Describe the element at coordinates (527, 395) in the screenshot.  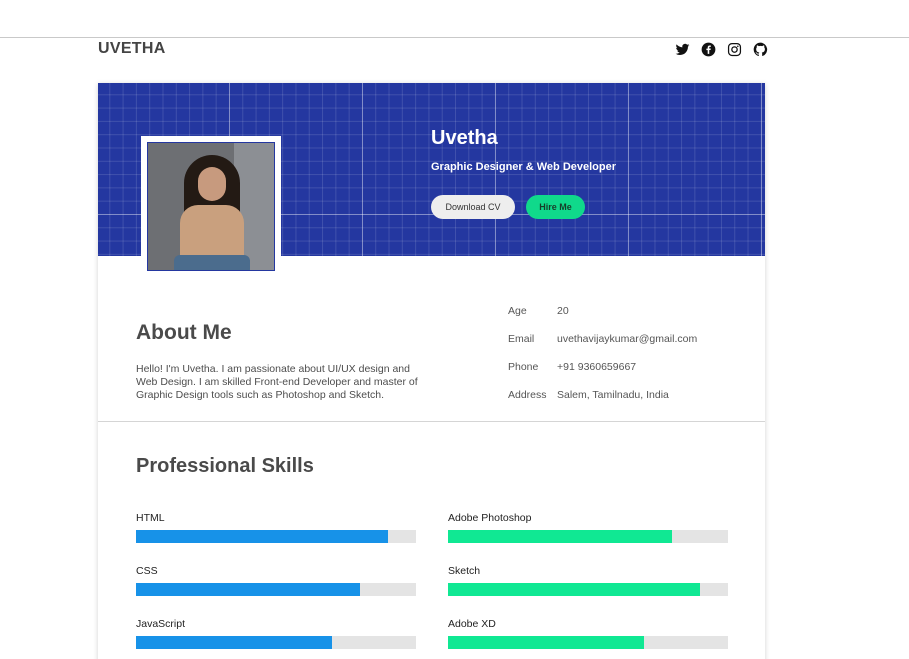
I see `info-label: Address` at that location.